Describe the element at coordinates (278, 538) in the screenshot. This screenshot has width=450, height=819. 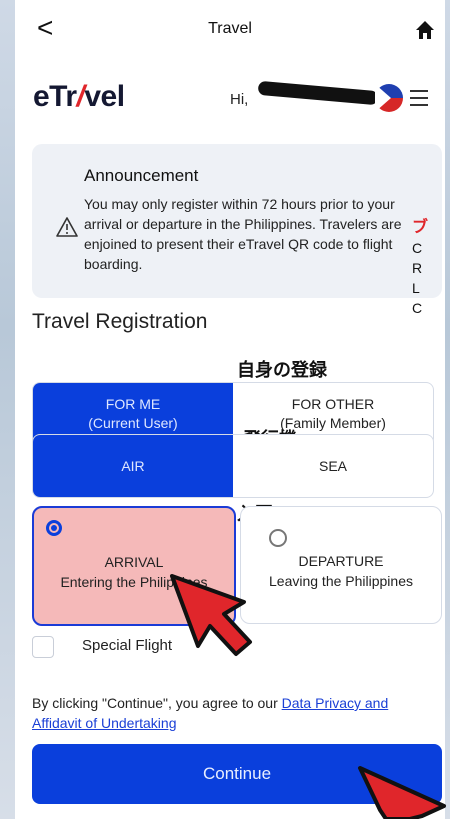
I see `departure-radio` at that location.